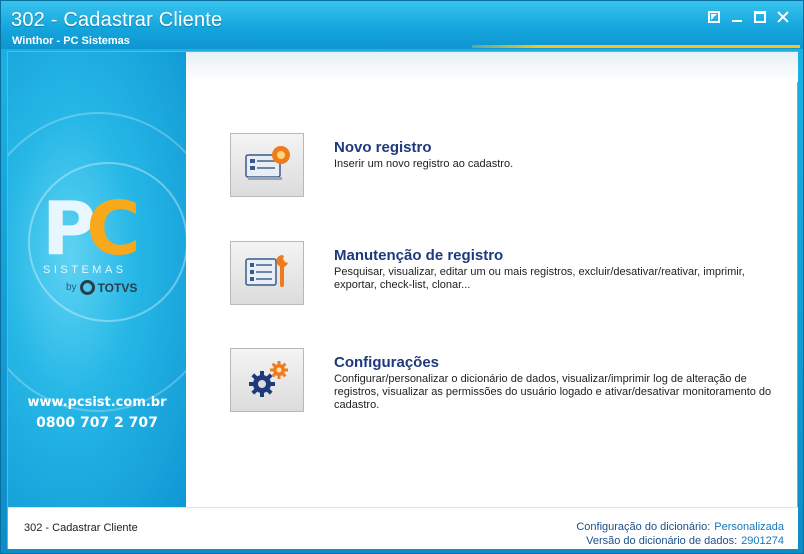 This screenshot has height=554, width=804. Describe the element at coordinates (643, 527) in the screenshot. I see `dictionary-config-label: Configuração do dicionário:` at that location.